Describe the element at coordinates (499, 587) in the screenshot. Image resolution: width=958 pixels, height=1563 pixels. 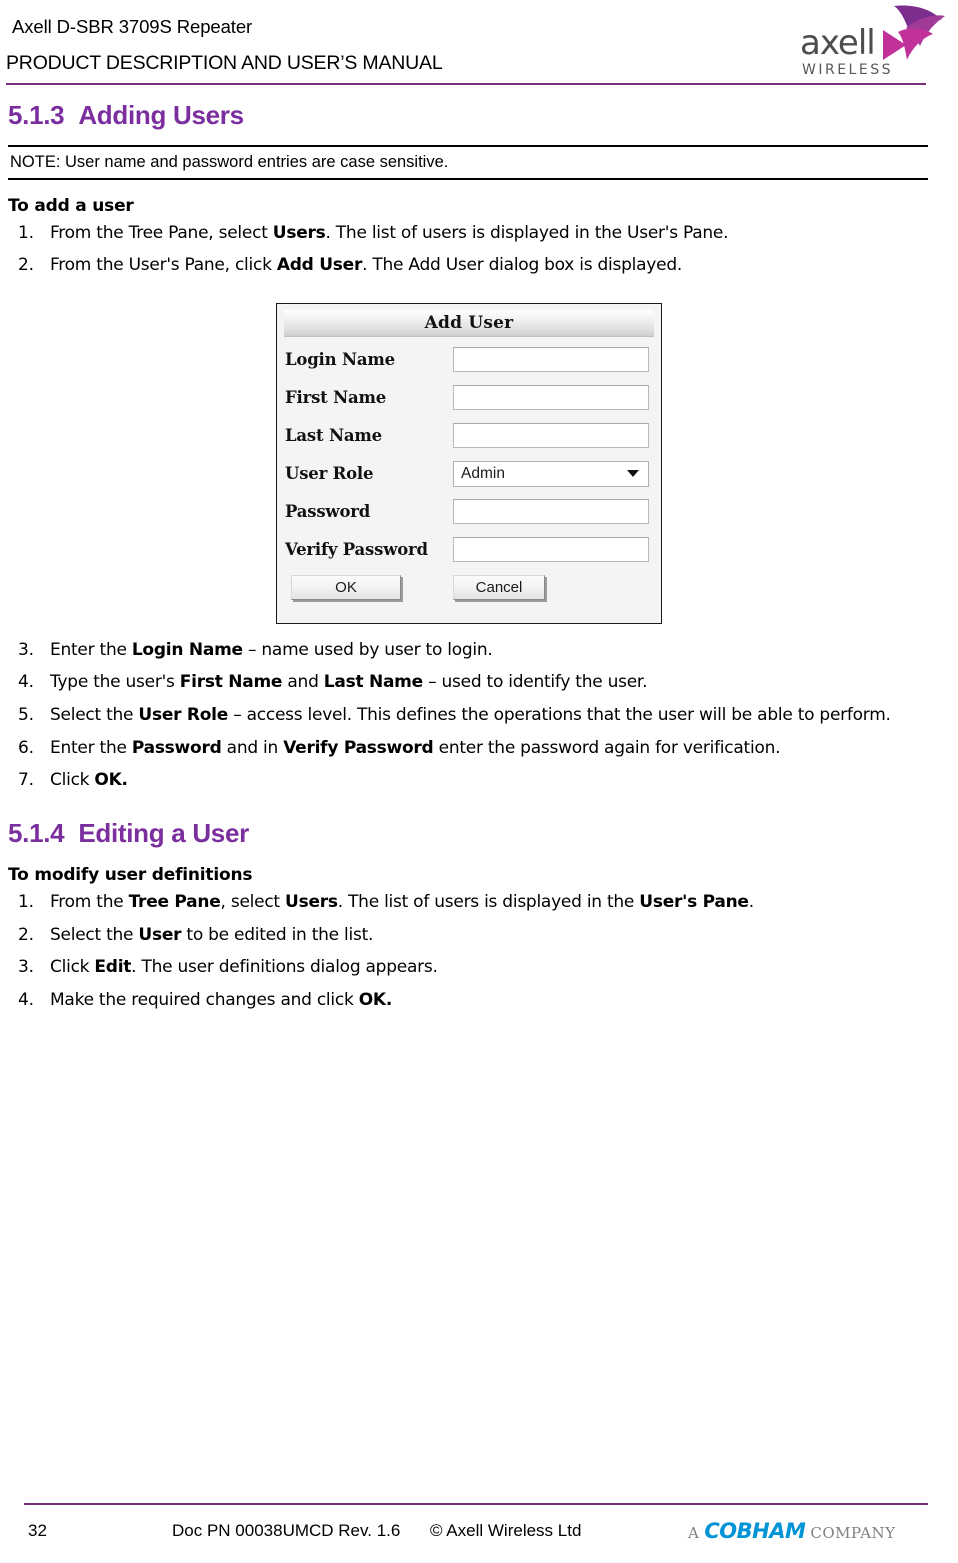
I see `cancel-button: Cancel` at that location.